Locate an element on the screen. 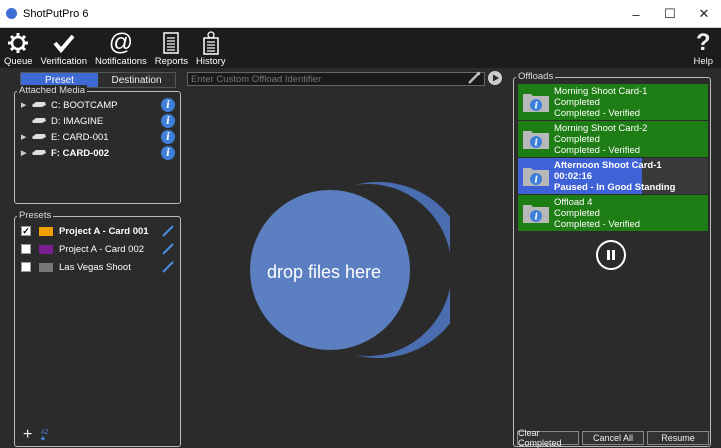 The image size is (721, 448). reports-button: Reports is located at coordinates (171, 47).